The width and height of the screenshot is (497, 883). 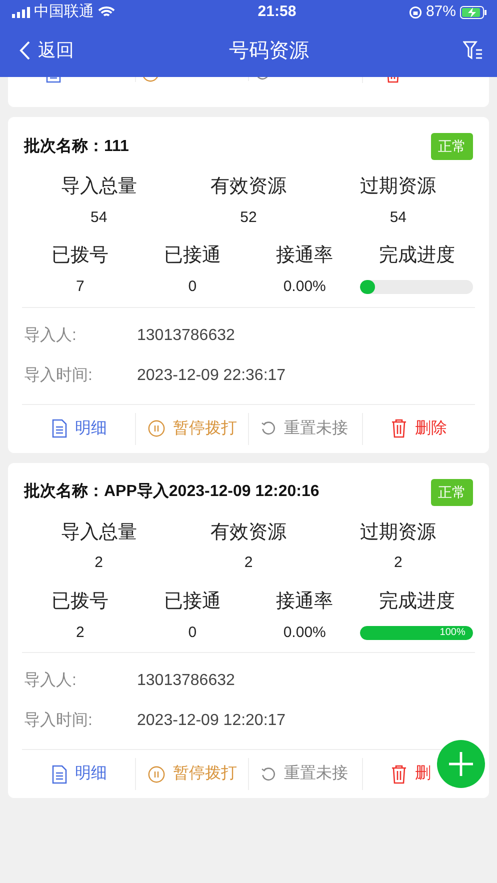 I want to click on back-button: 返回, so click(x=46, y=50).